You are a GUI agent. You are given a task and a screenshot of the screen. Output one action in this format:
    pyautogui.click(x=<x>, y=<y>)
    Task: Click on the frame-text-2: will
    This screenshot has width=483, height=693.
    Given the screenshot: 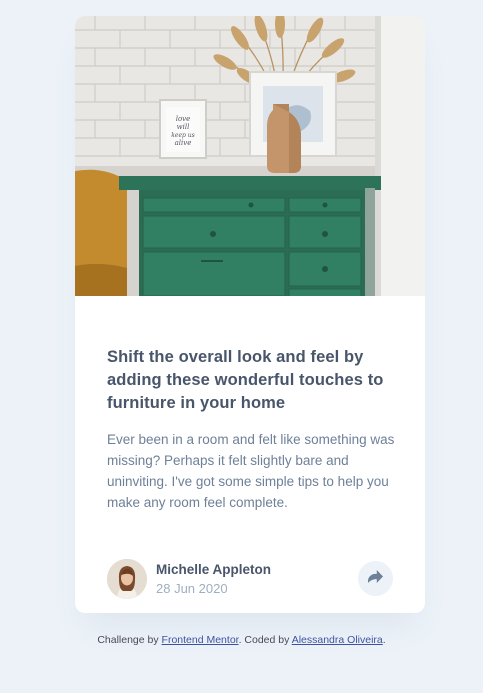 What is the action you would take?
    pyautogui.click(x=183, y=127)
    